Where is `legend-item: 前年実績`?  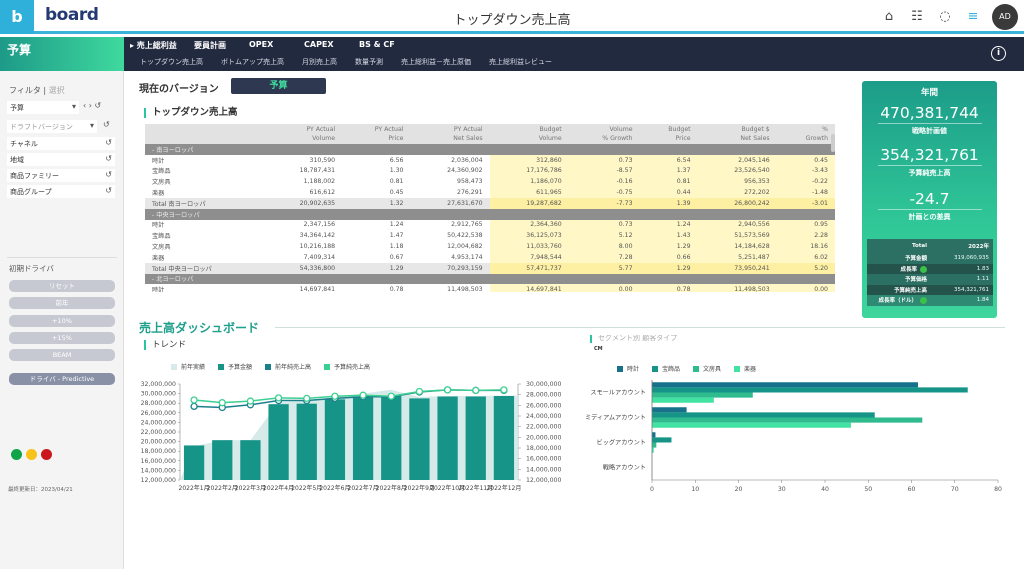
legend-item: 前年実績 is located at coordinates (188, 366).